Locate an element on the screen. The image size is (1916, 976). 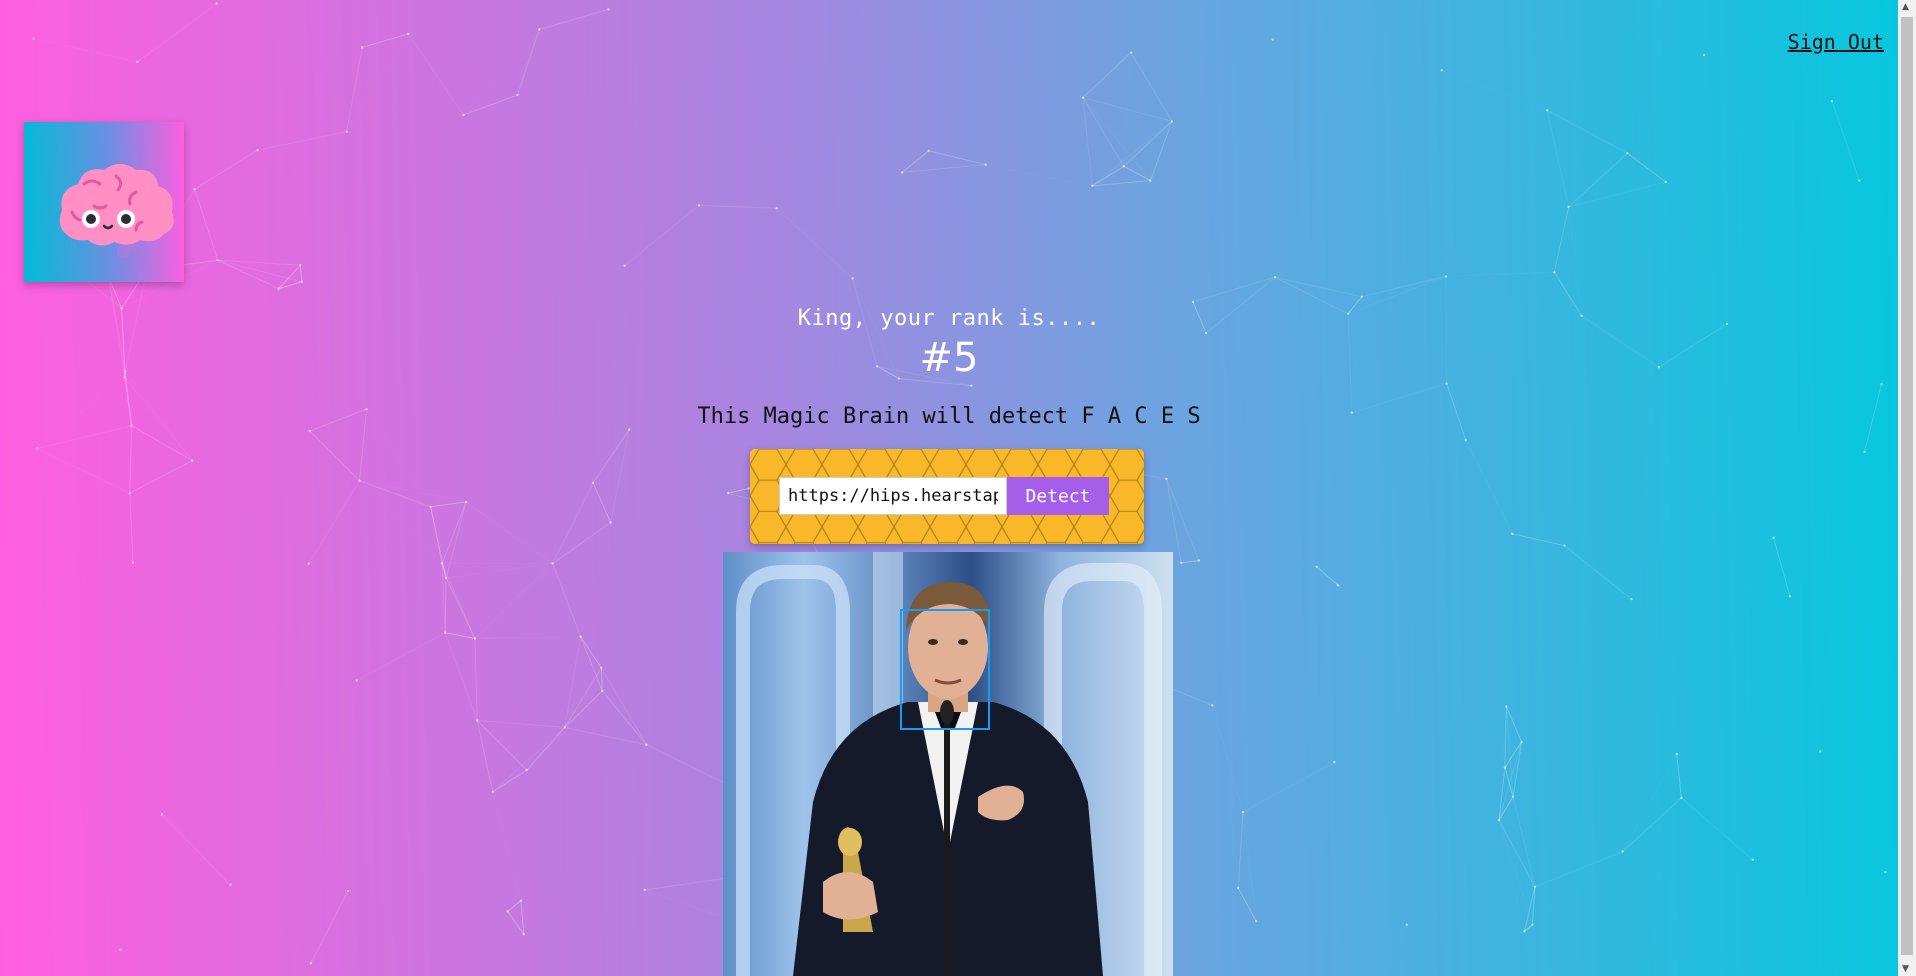
face-bounding-box is located at coordinates (945, 669).